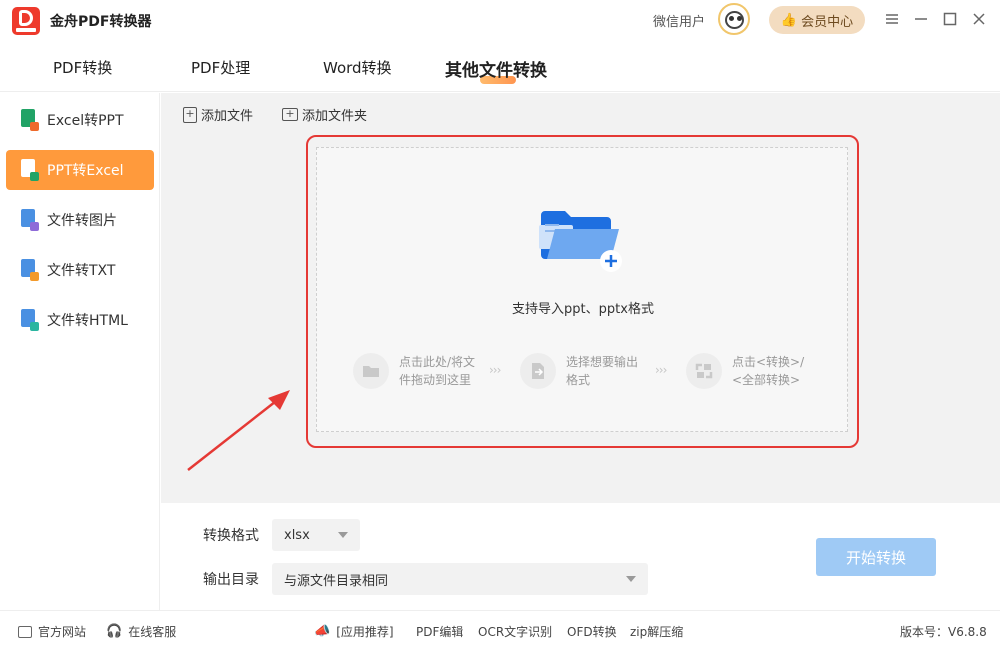  I want to click on version-label: 版本号：V6.8.8, so click(943, 632).